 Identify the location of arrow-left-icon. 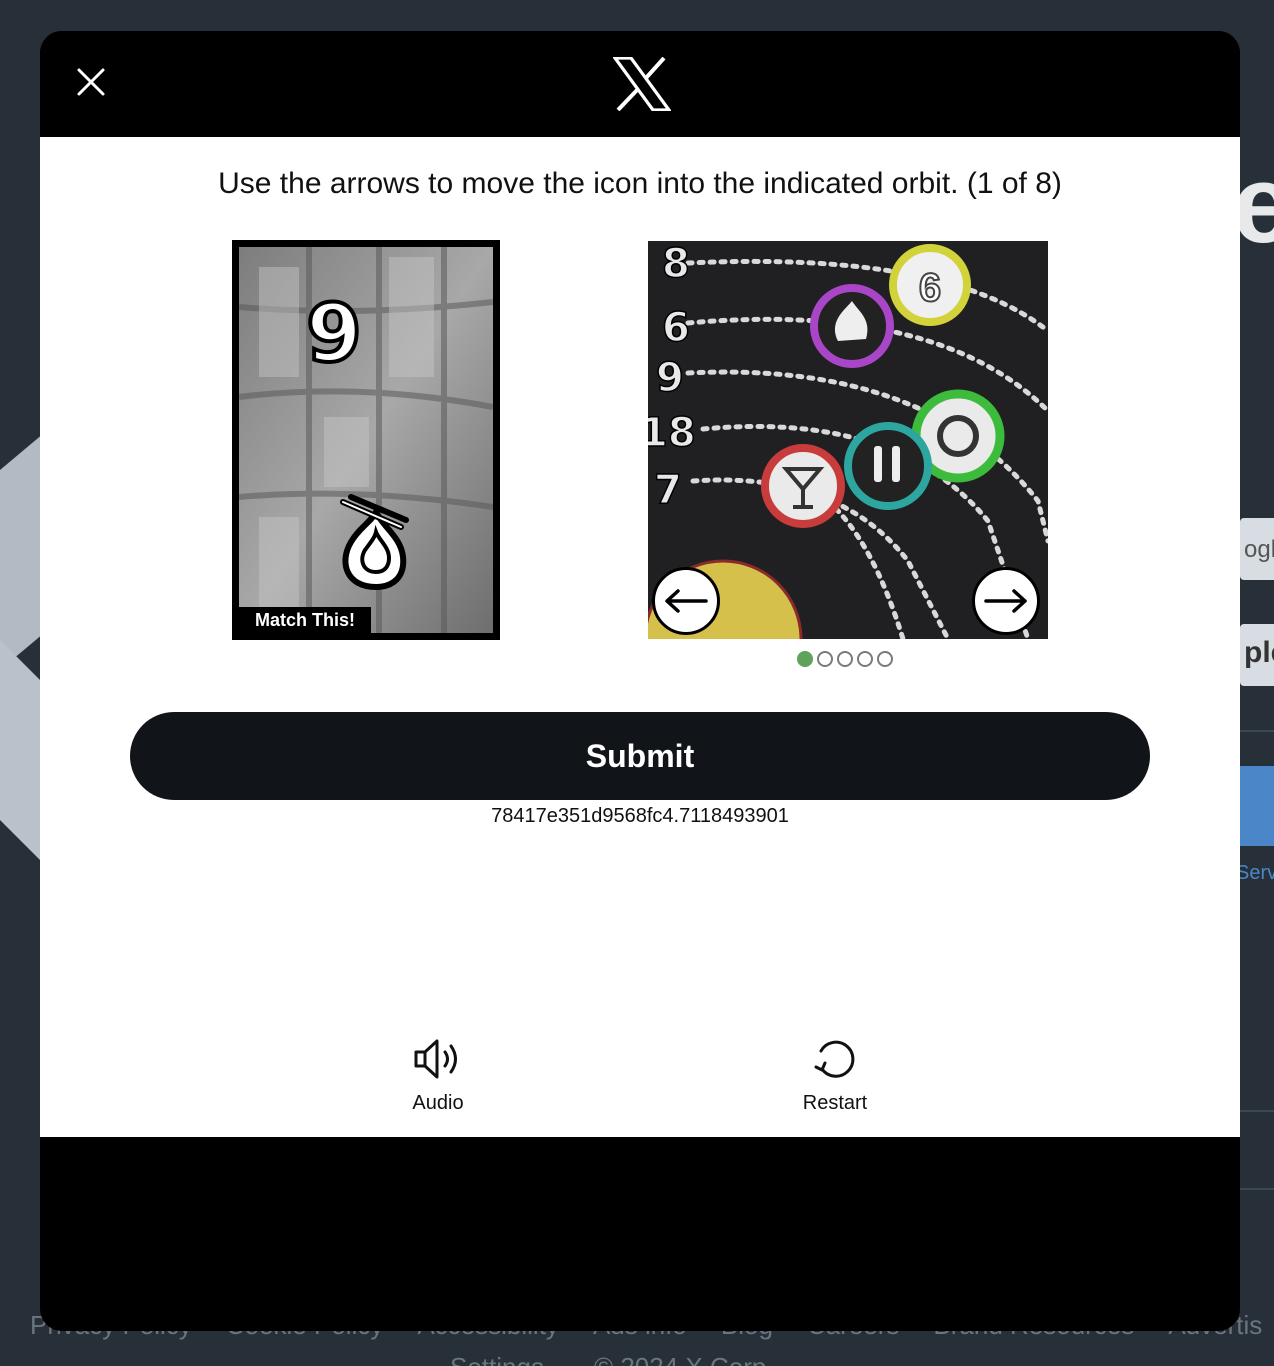
(686, 601).